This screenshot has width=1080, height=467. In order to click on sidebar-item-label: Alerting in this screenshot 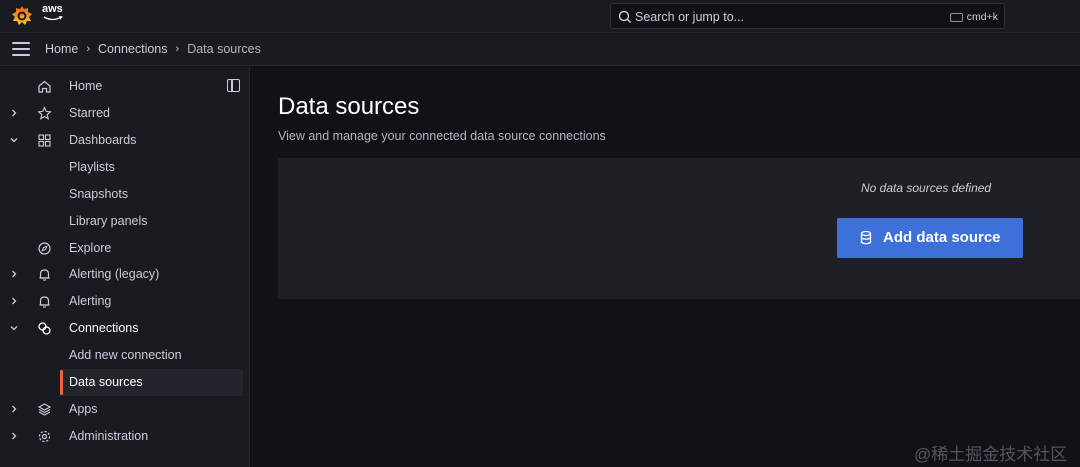, I will do `click(90, 301)`.